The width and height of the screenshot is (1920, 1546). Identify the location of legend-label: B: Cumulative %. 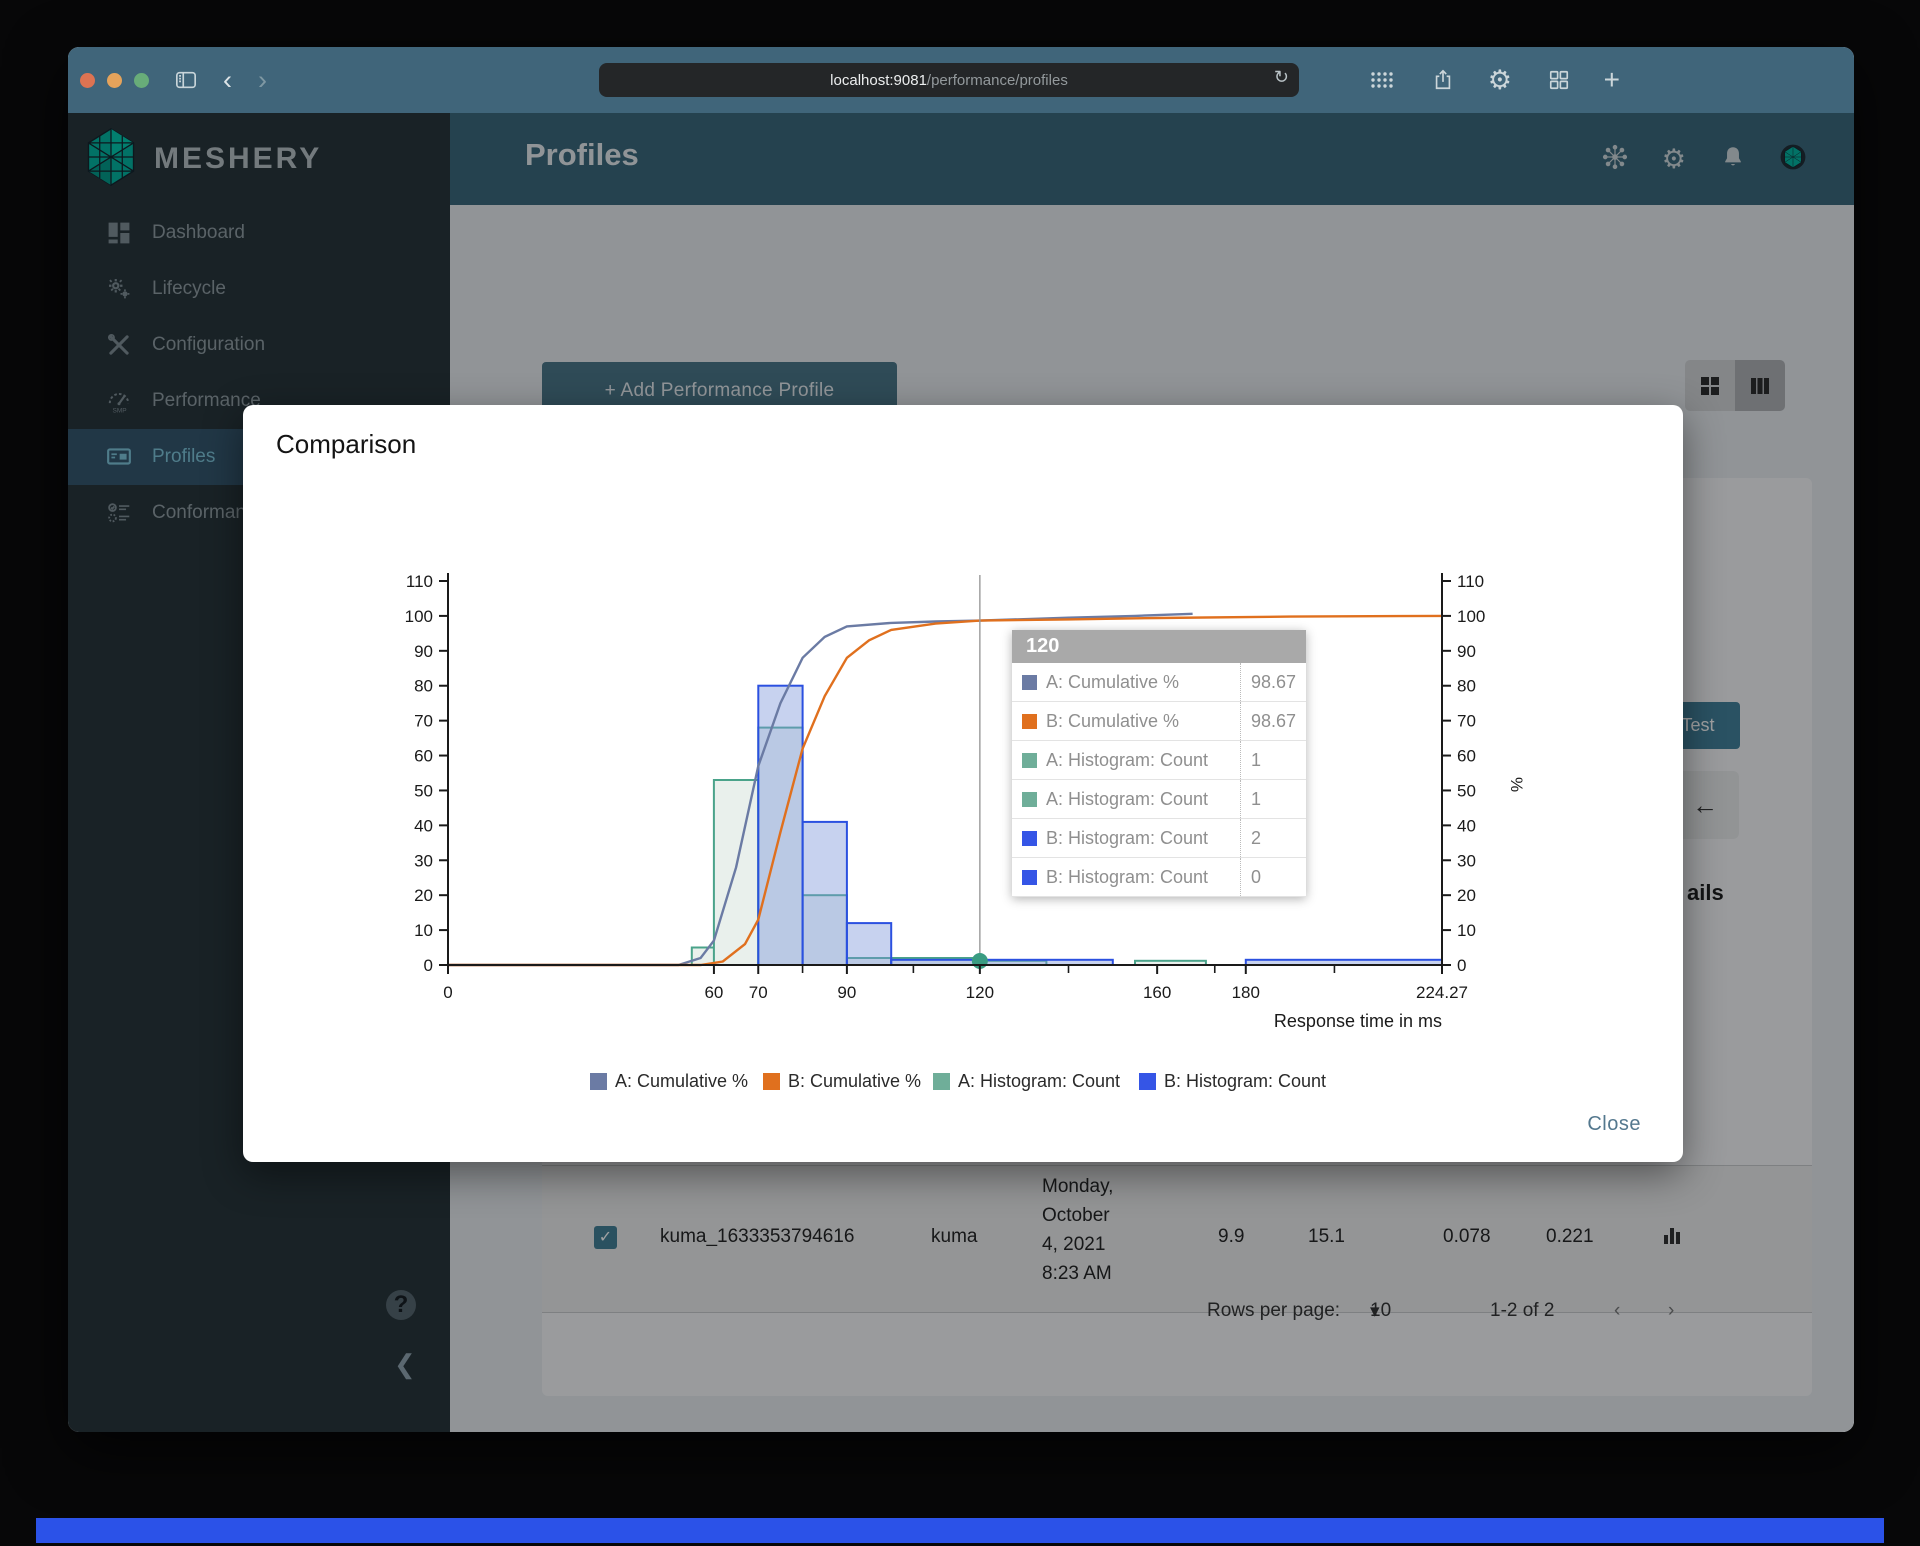
(854, 1081).